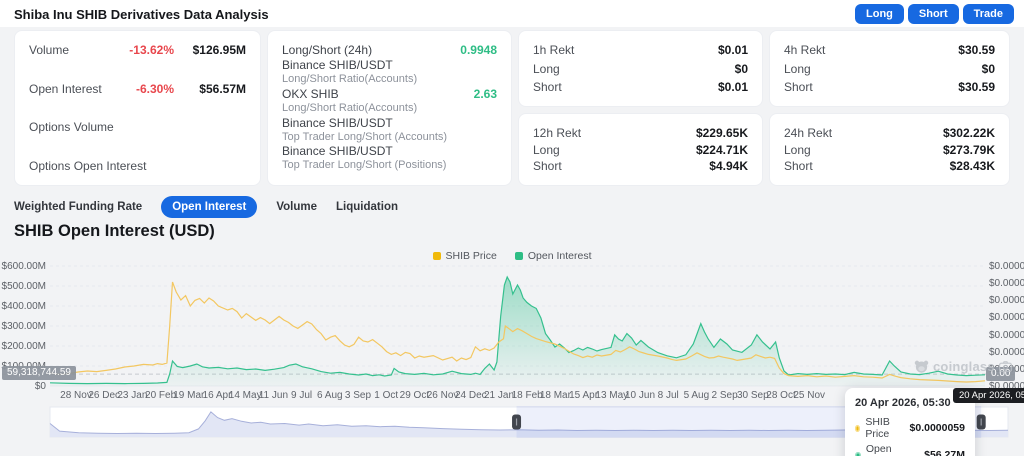  Describe the element at coordinates (137, 127) in the screenshot. I see `stat-row-options-volume: Options Volume` at that location.